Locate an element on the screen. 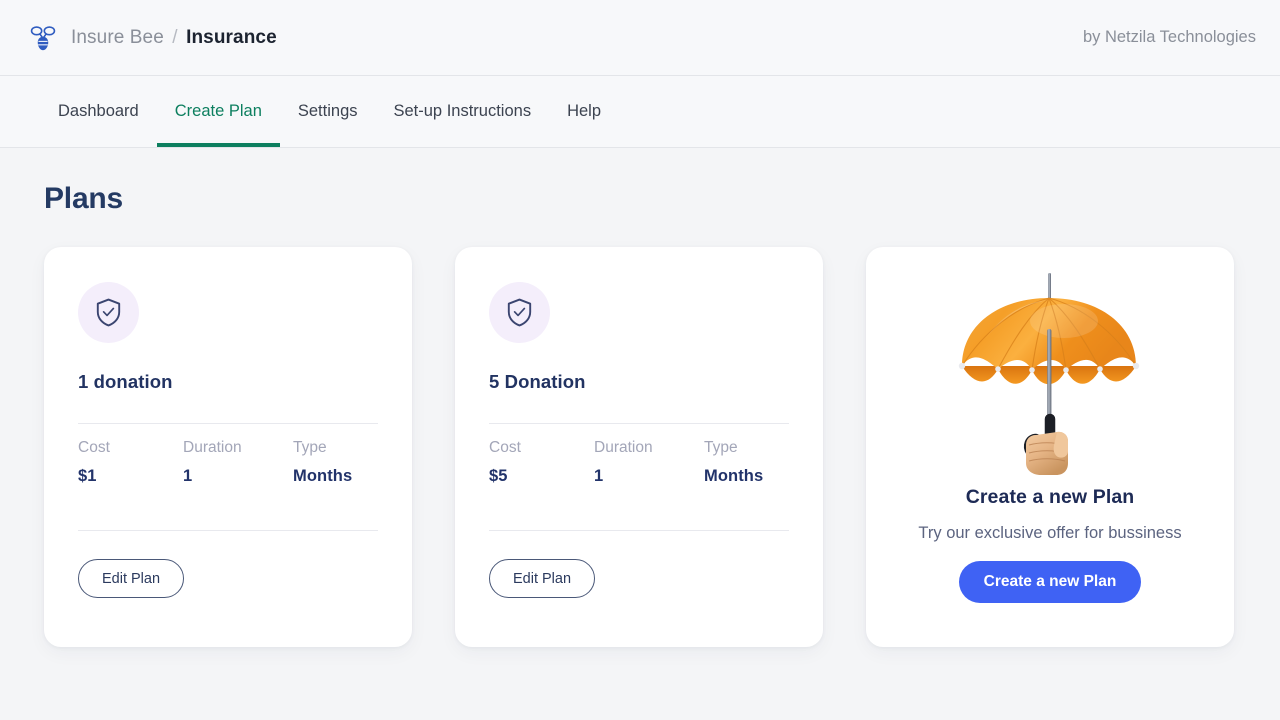  plan-spec-cost: Cost $1 is located at coordinates (130, 462).